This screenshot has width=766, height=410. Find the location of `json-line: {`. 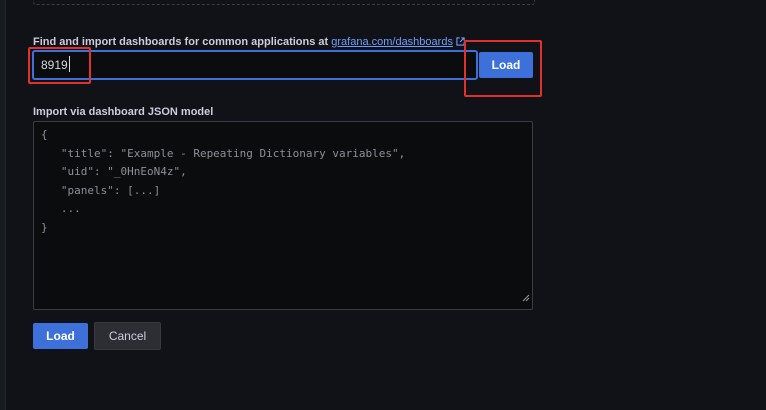

json-line: { is located at coordinates (44, 134).